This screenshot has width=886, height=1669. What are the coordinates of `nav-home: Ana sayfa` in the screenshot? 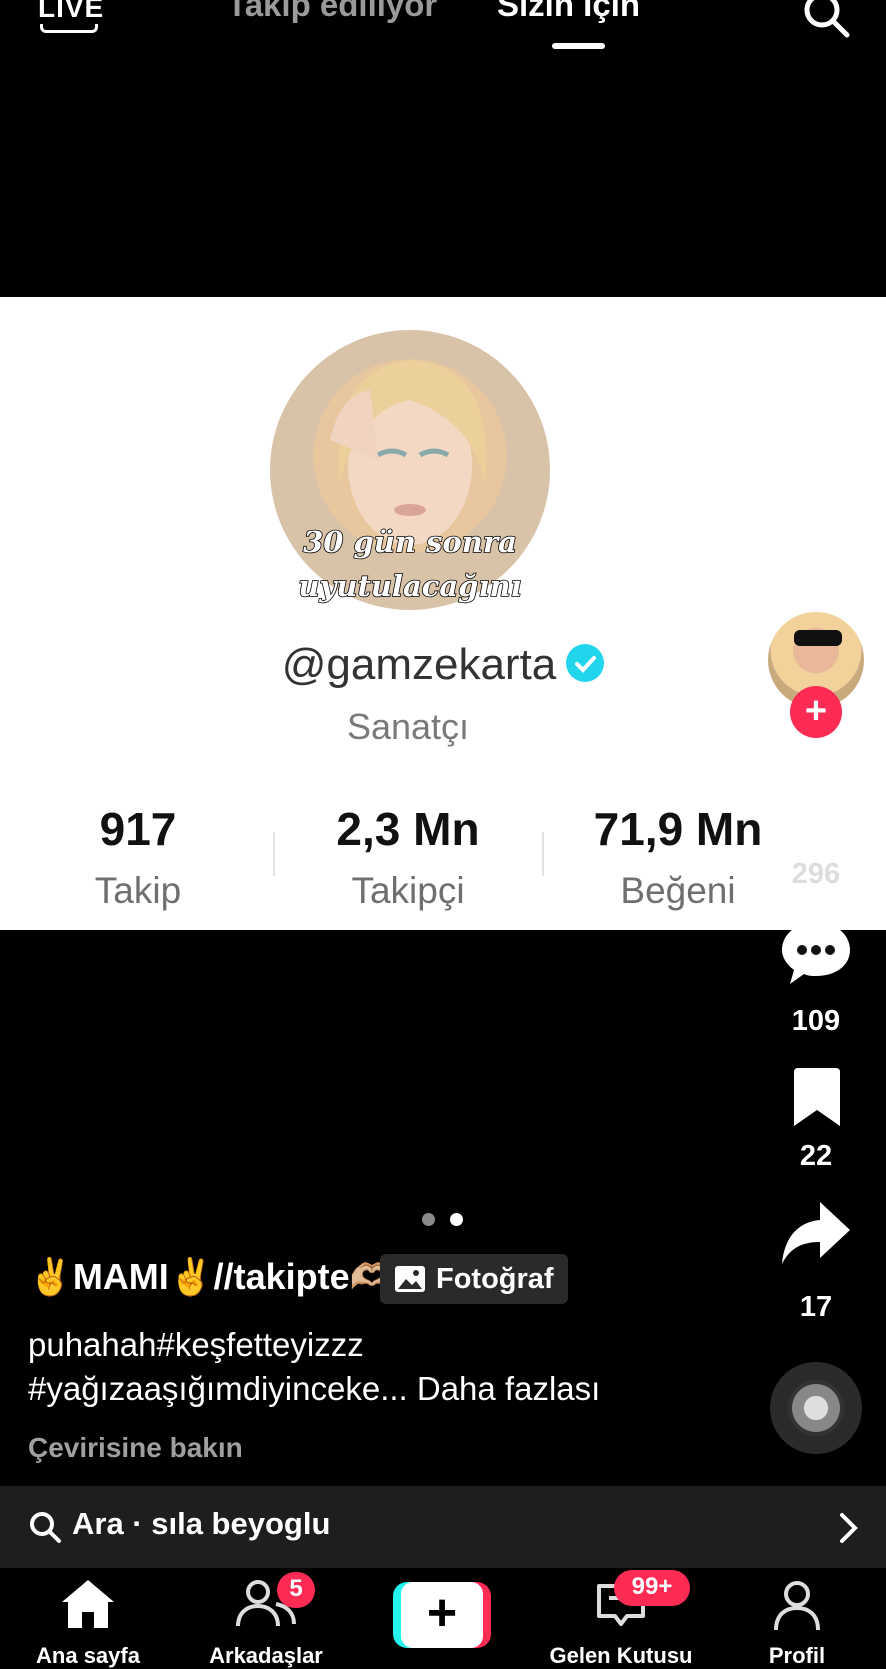 It's located at (88, 1623).